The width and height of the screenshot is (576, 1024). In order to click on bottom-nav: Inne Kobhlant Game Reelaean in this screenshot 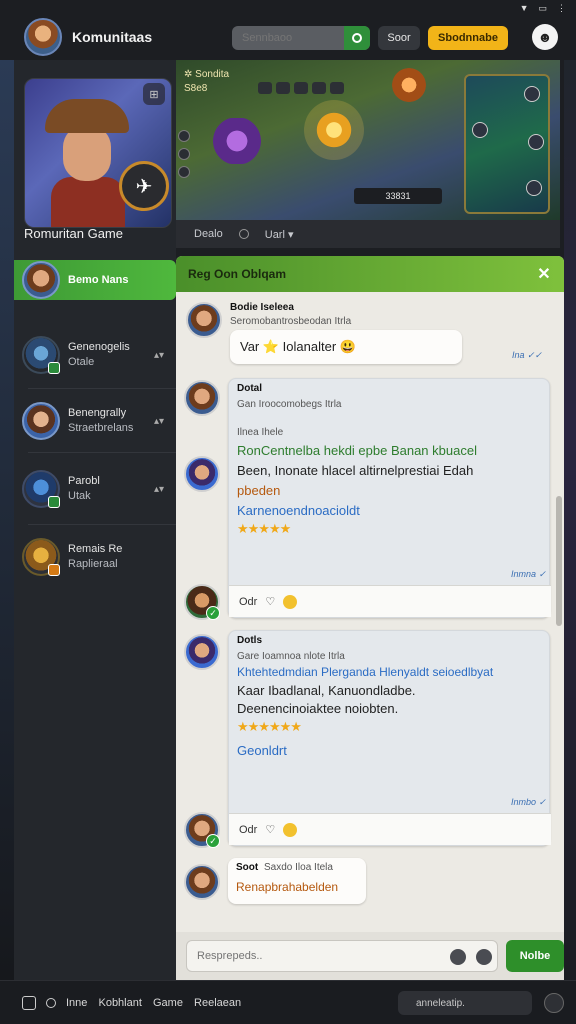, I will do `click(157, 1003)`.